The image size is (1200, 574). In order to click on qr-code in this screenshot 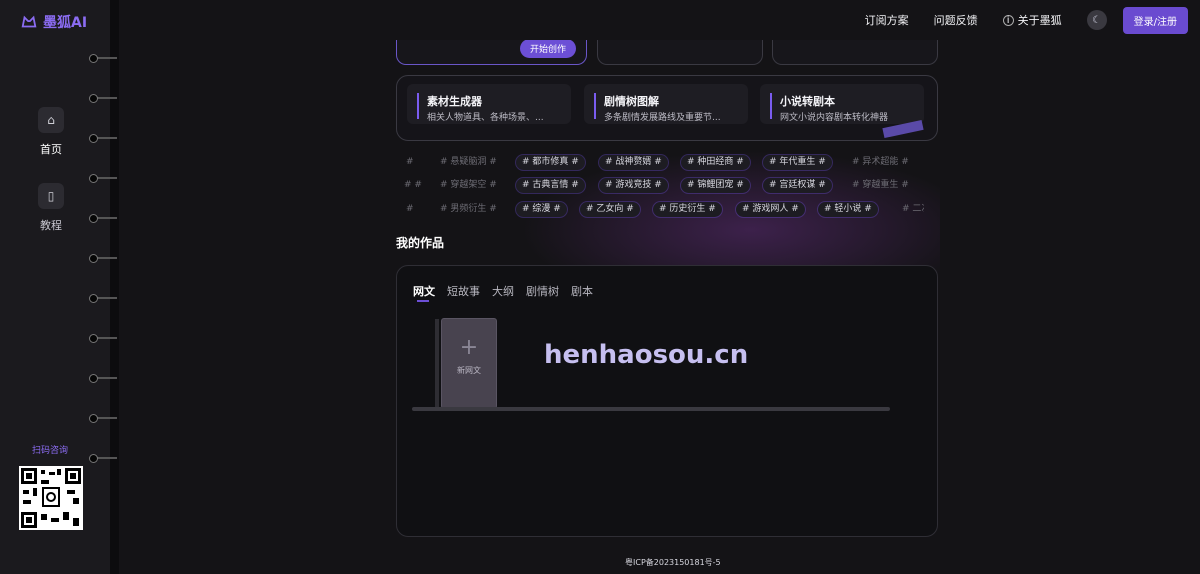, I will do `click(51, 498)`.